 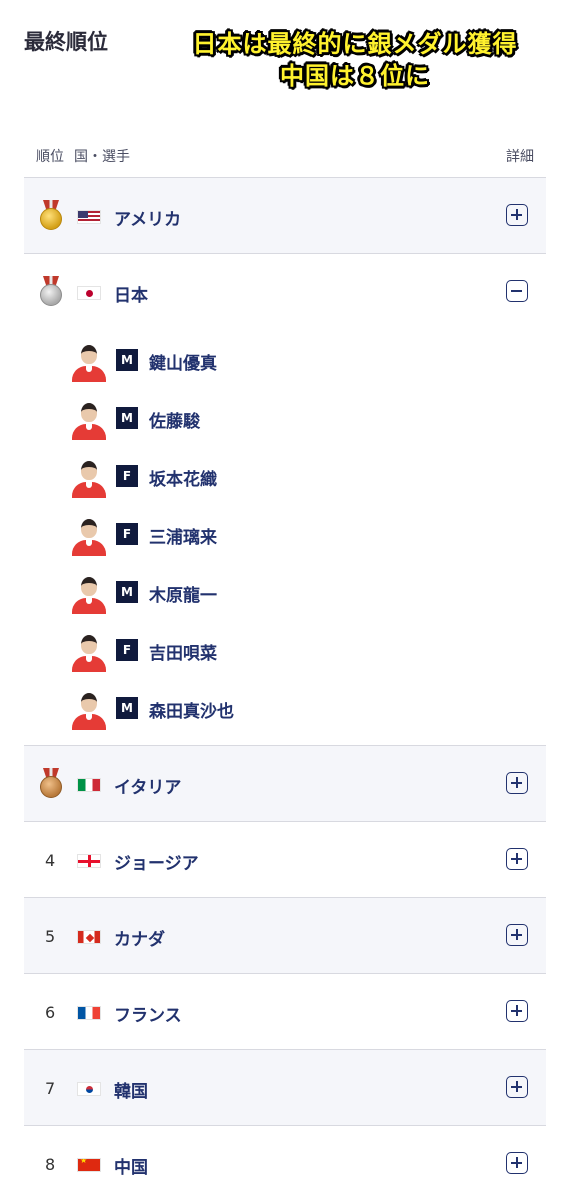 What do you see at coordinates (285, 1012) in the screenshot?
I see `standings-row: 6 フランス` at bounding box center [285, 1012].